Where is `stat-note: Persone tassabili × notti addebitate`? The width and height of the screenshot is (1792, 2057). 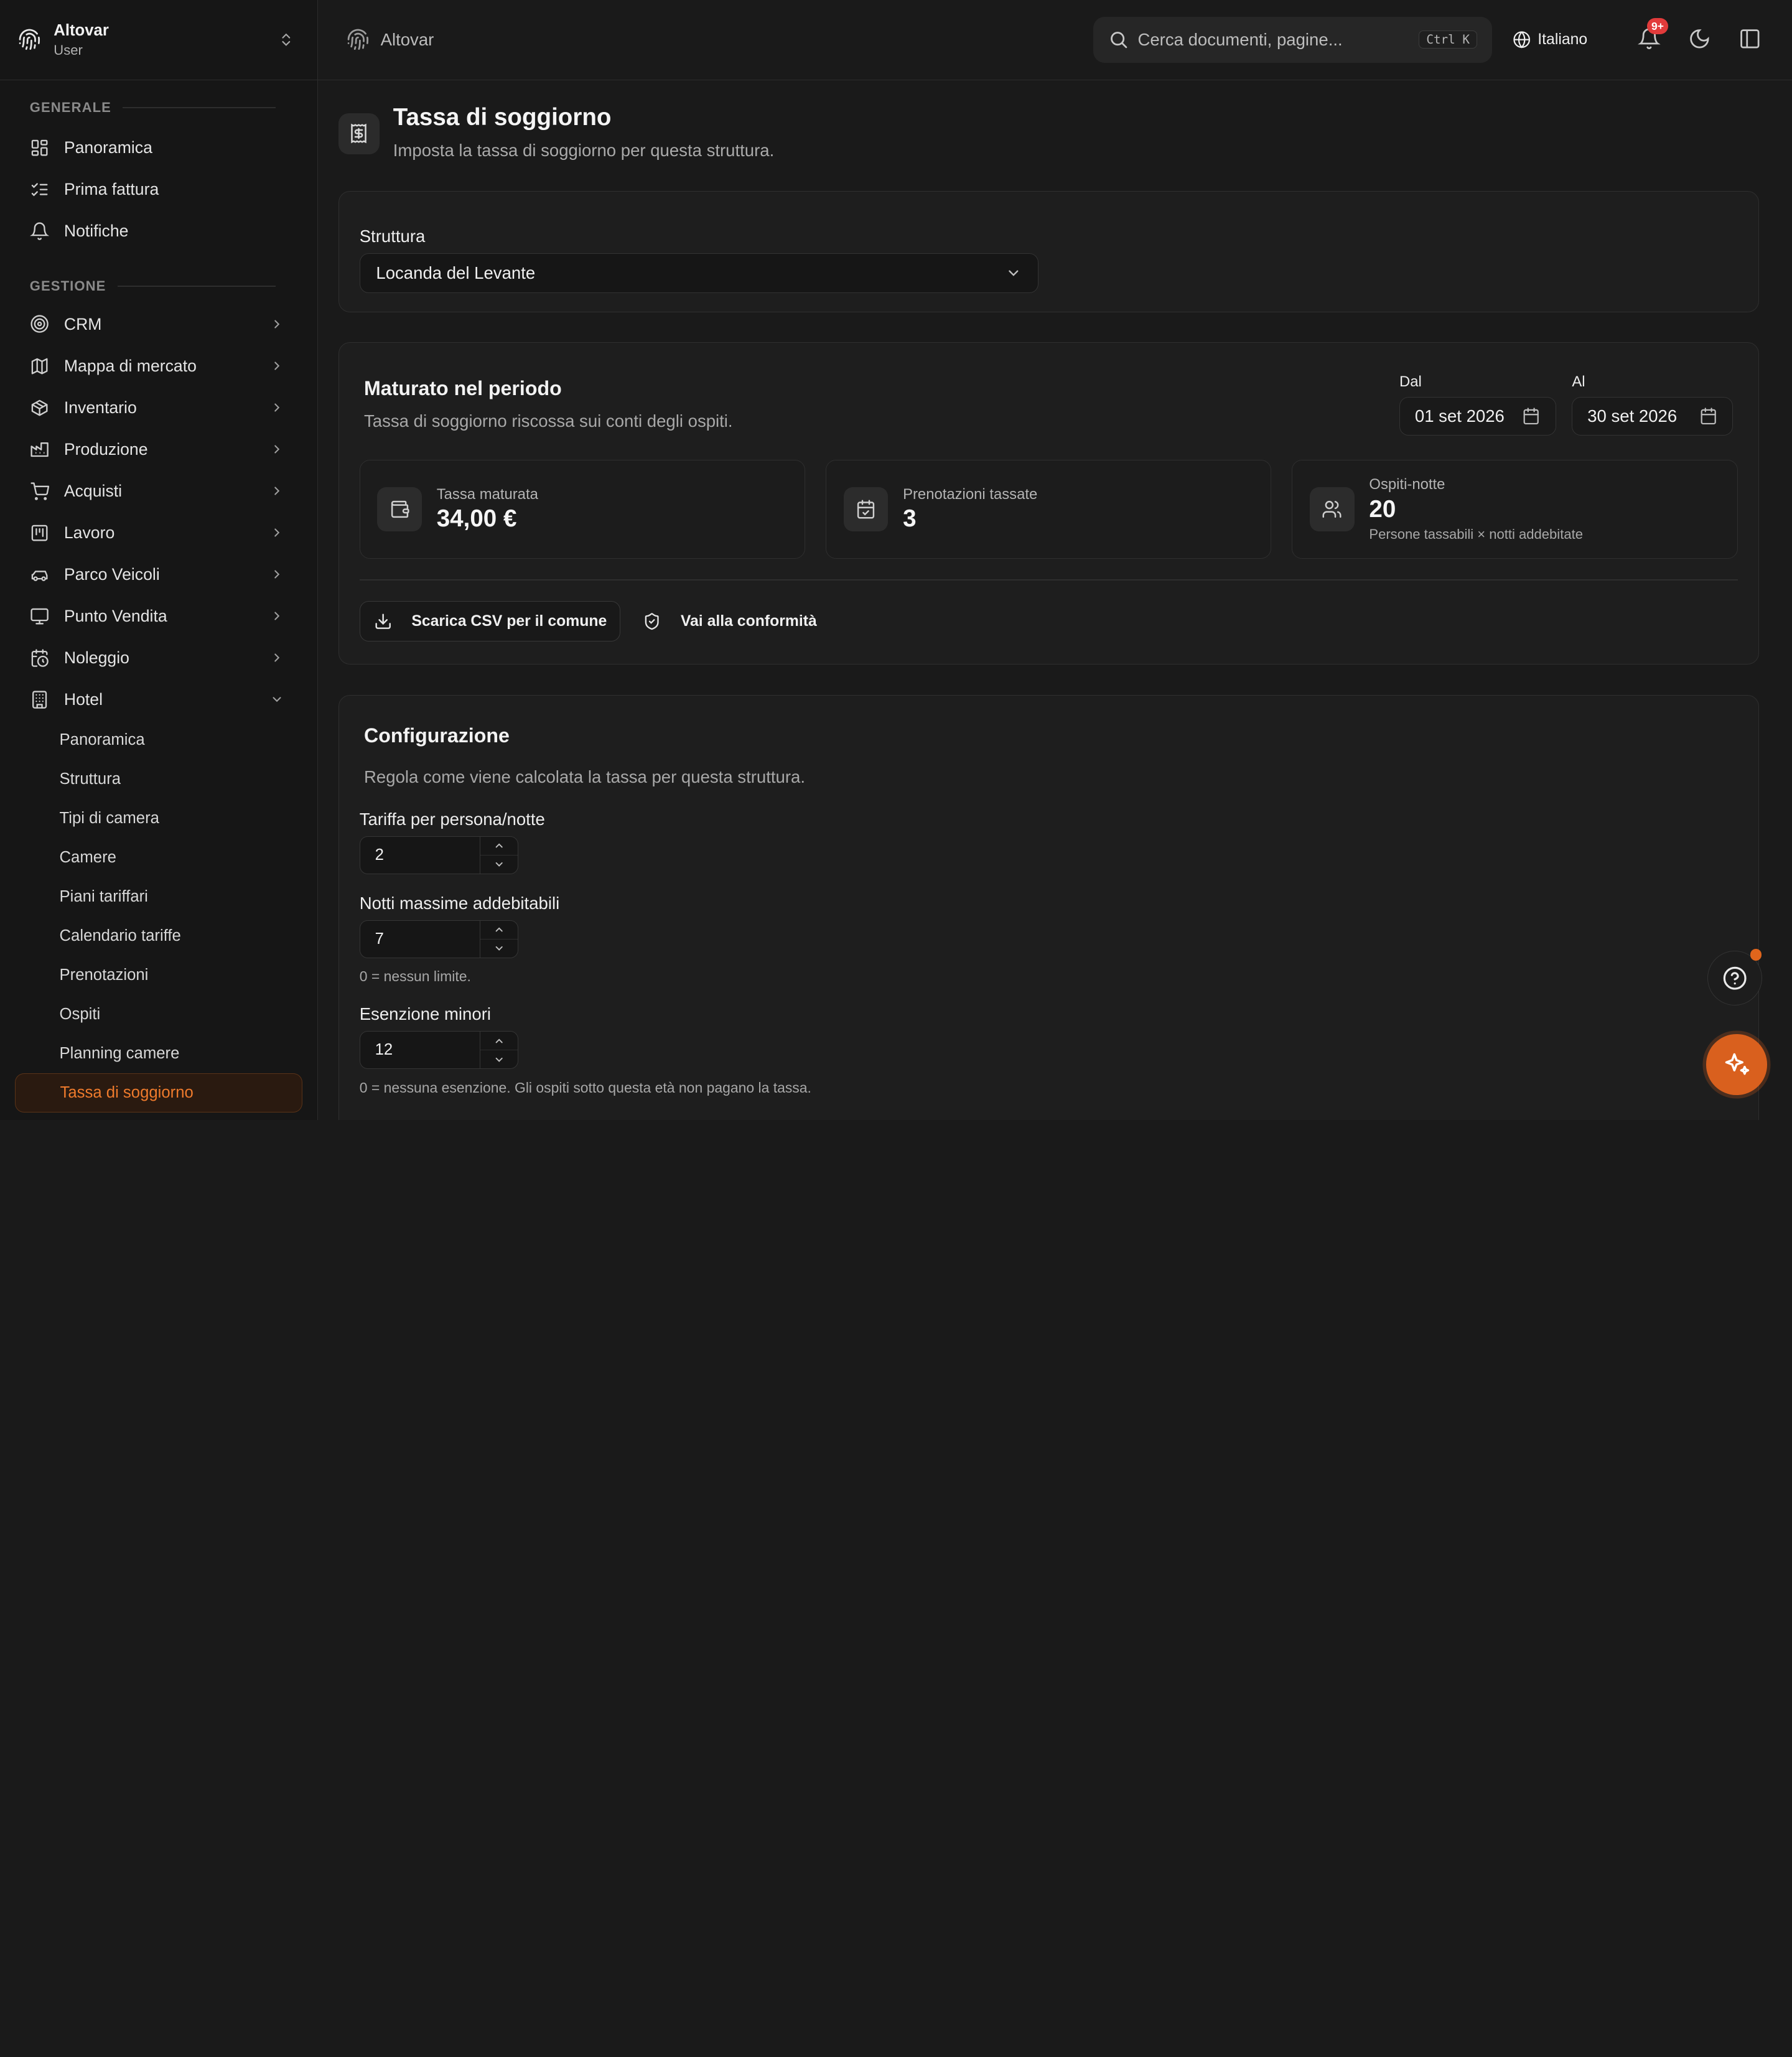 stat-note: Persone tassabili × notti addebitate is located at coordinates (1476, 534).